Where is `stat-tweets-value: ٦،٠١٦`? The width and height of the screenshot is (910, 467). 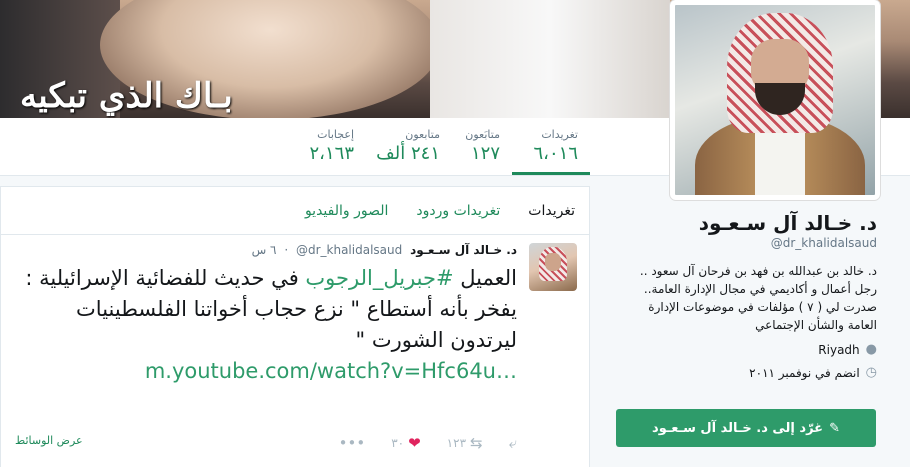
stat-tweets-value: ٦،٠١٦ is located at coordinates (555, 153).